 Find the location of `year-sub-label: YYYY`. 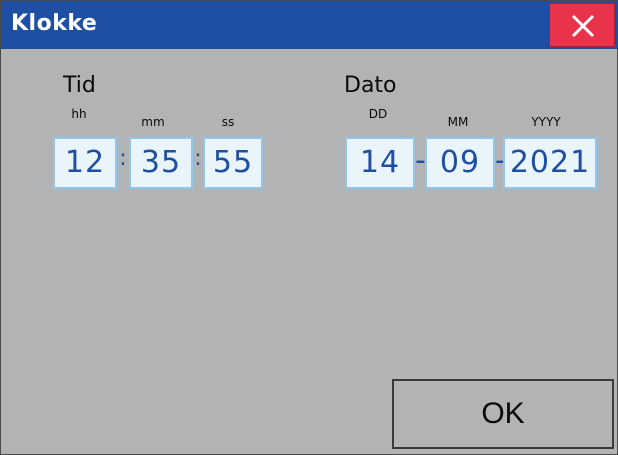

year-sub-label: YYYY is located at coordinates (546, 122).